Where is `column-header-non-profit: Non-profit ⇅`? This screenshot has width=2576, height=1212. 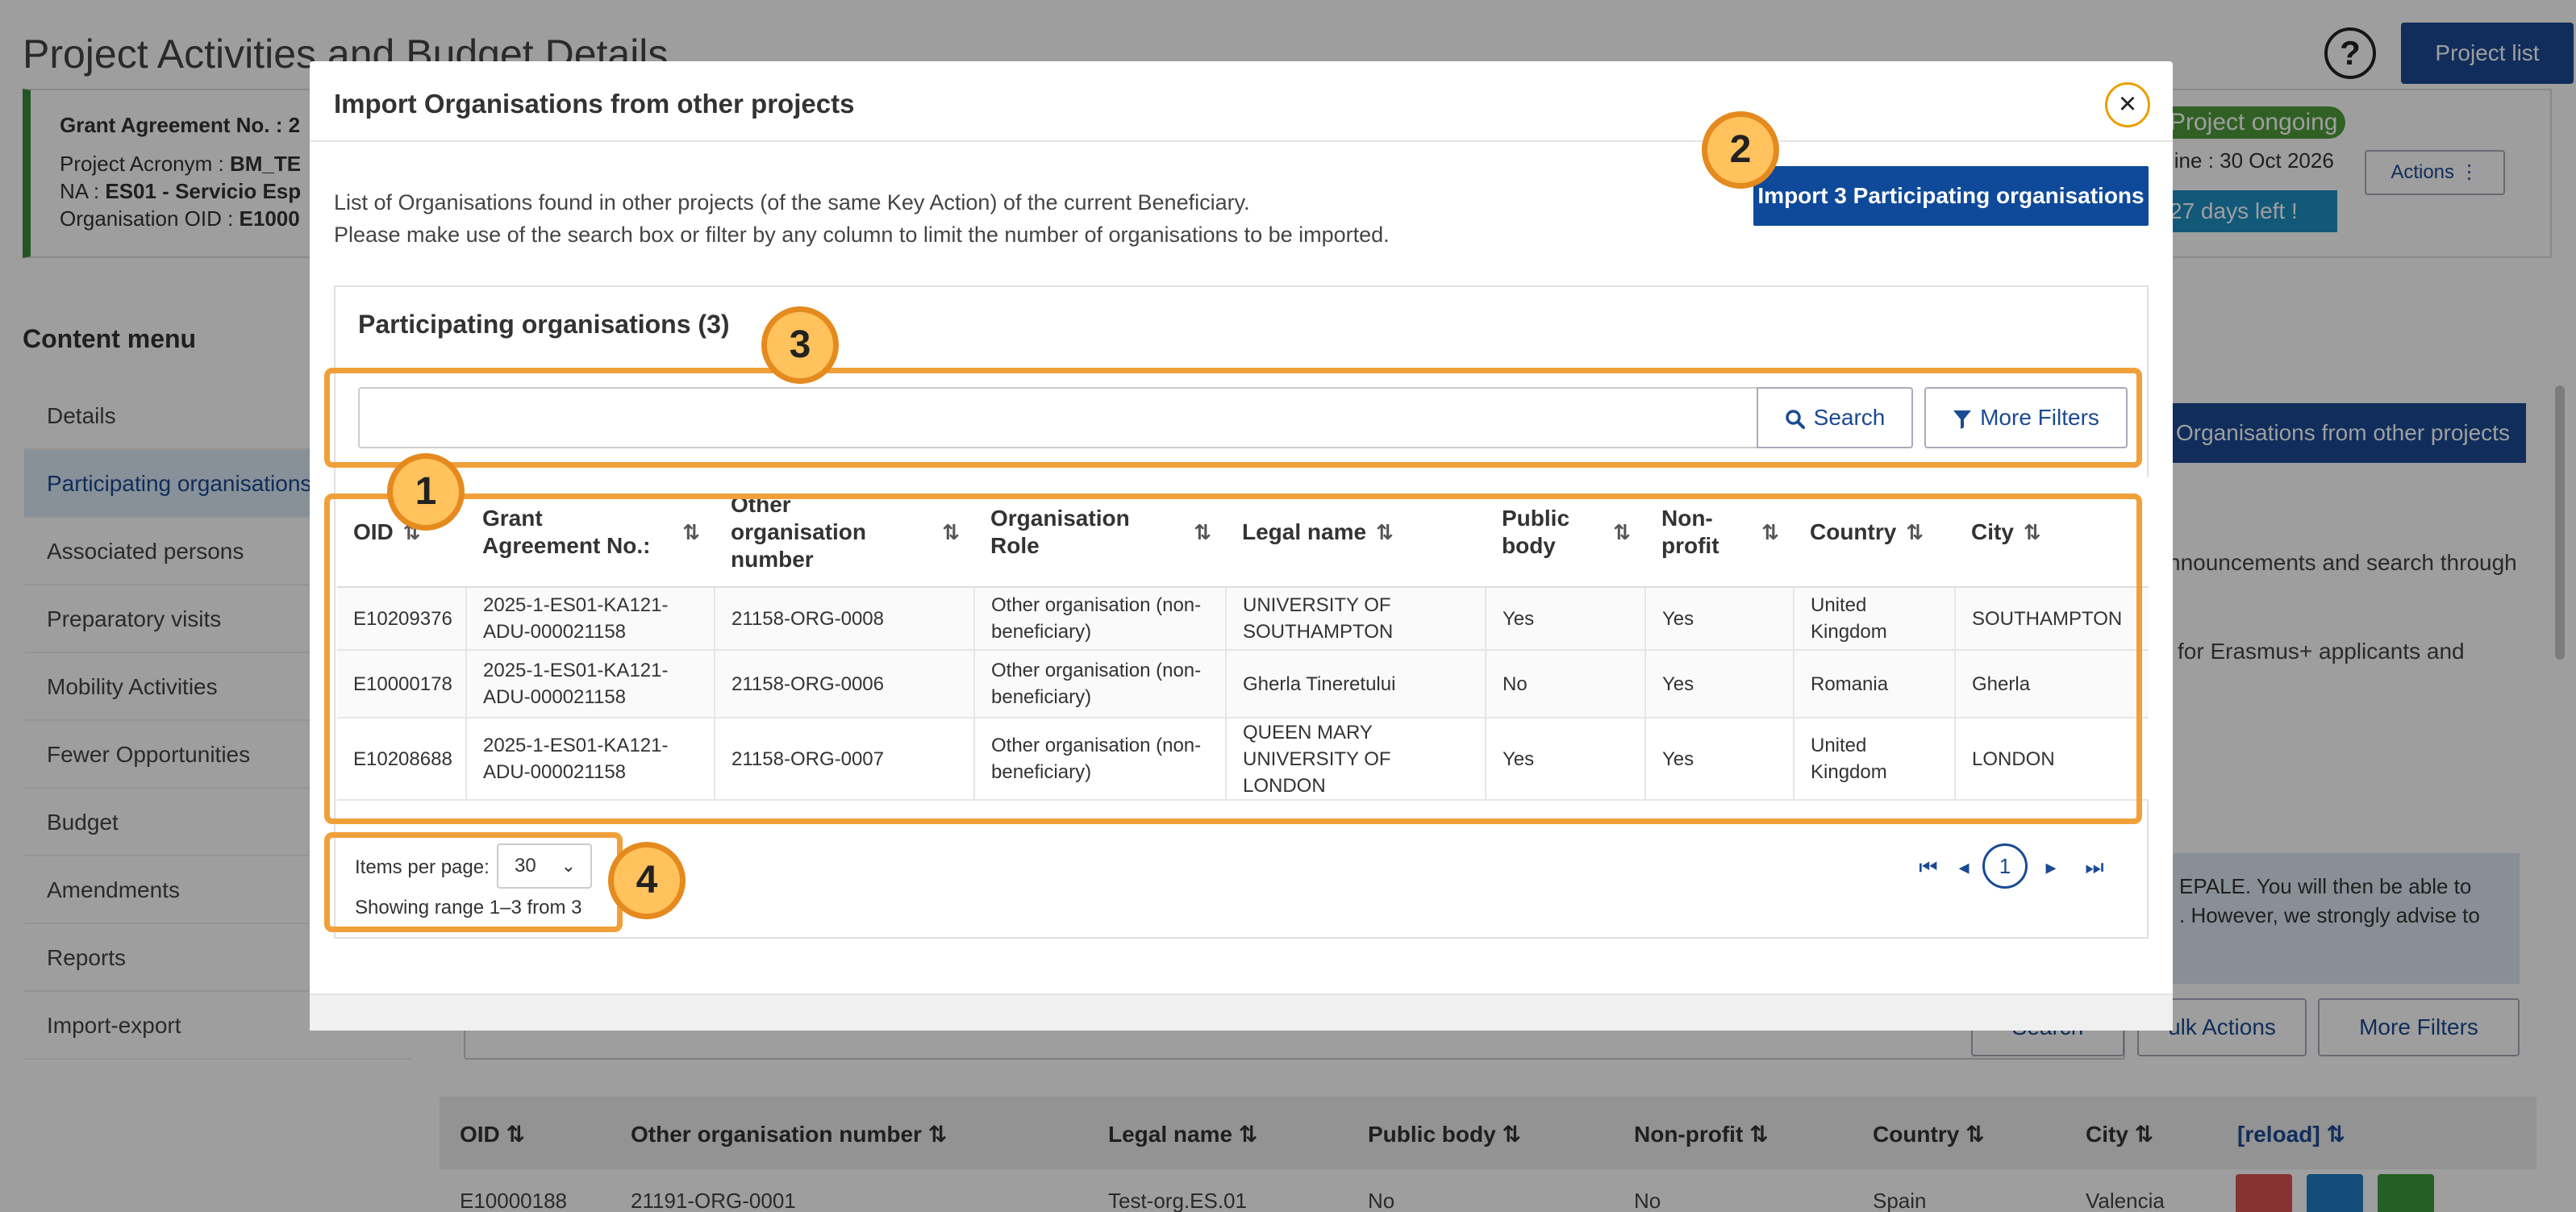
column-header-non-profit: Non-profit ⇅ is located at coordinates (1719, 532).